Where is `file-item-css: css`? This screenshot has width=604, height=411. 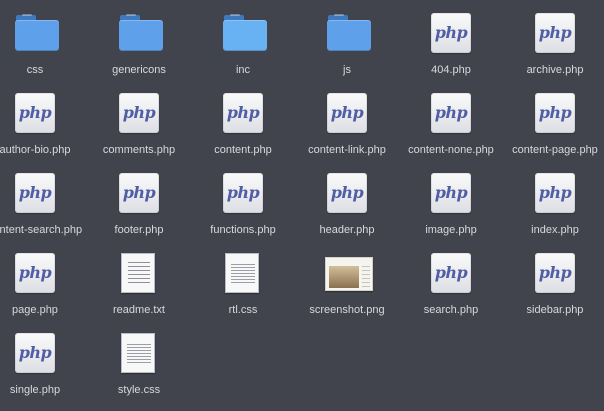
file-item-css: css is located at coordinates (43, 40).